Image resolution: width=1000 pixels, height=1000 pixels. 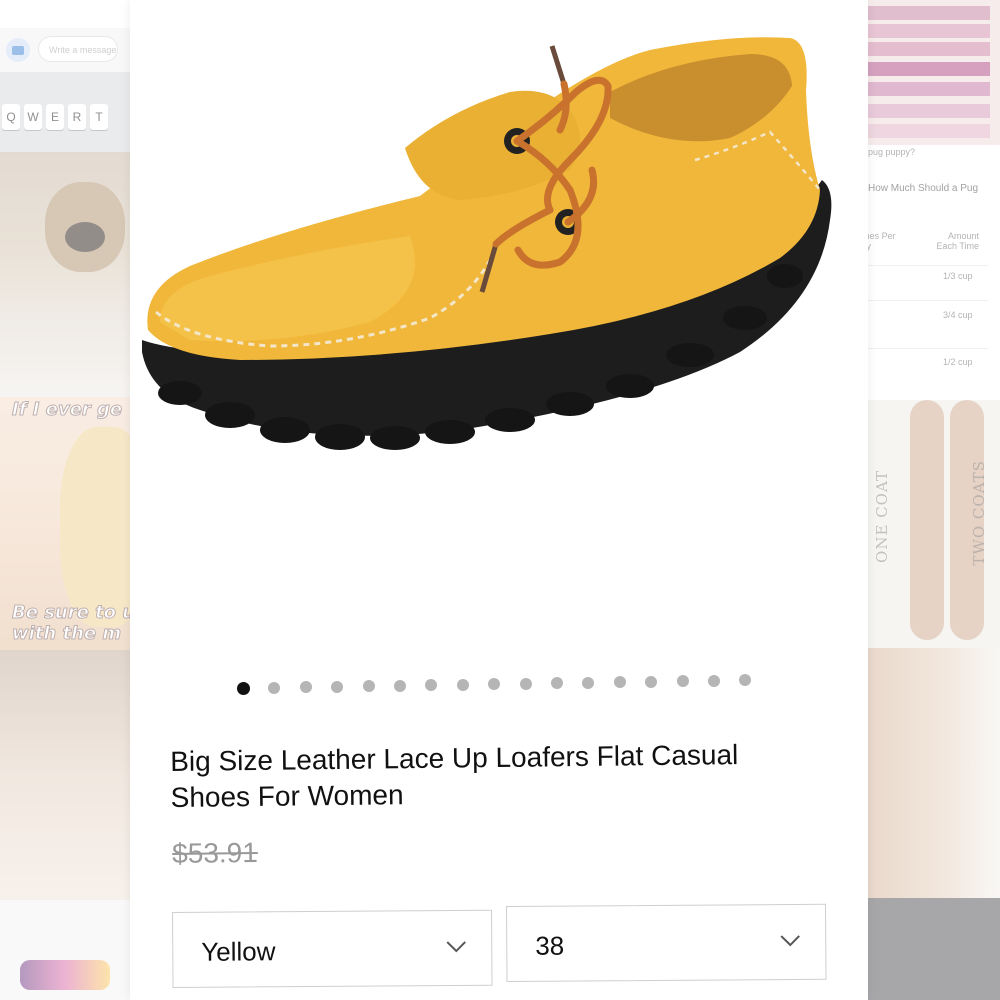 What do you see at coordinates (67, 775) in the screenshot?
I see `legs-photo-left` at bounding box center [67, 775].